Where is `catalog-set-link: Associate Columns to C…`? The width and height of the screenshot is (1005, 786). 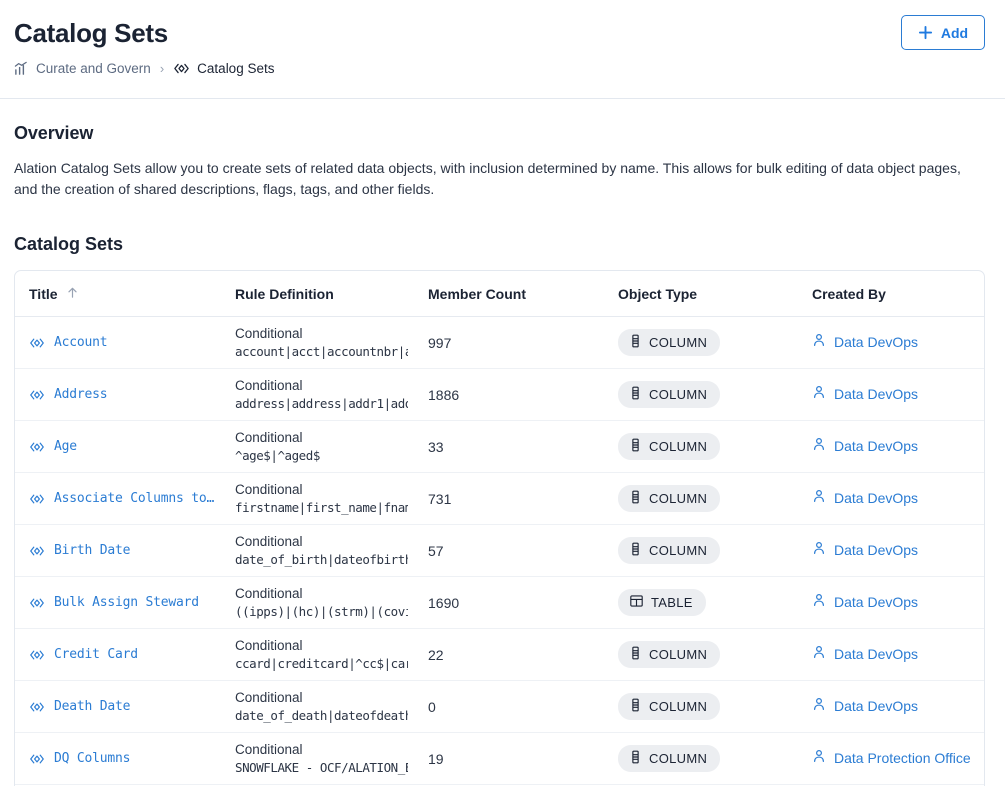 catalog-set-link: Associate Columns to C… is located at coordinates (134, 498).